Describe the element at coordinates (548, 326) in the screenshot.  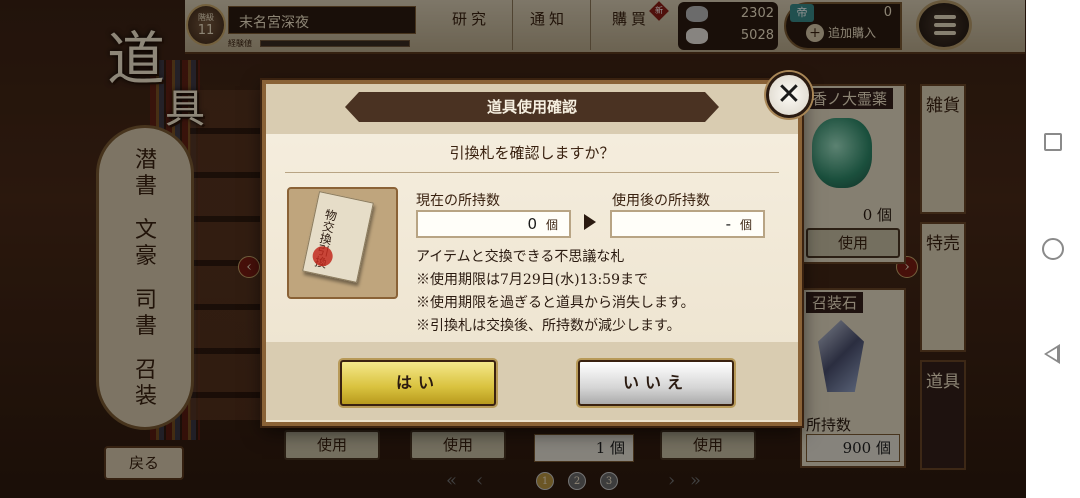
I see `item-note: ※引換札は交換後、所持数が減少します。` at that location.